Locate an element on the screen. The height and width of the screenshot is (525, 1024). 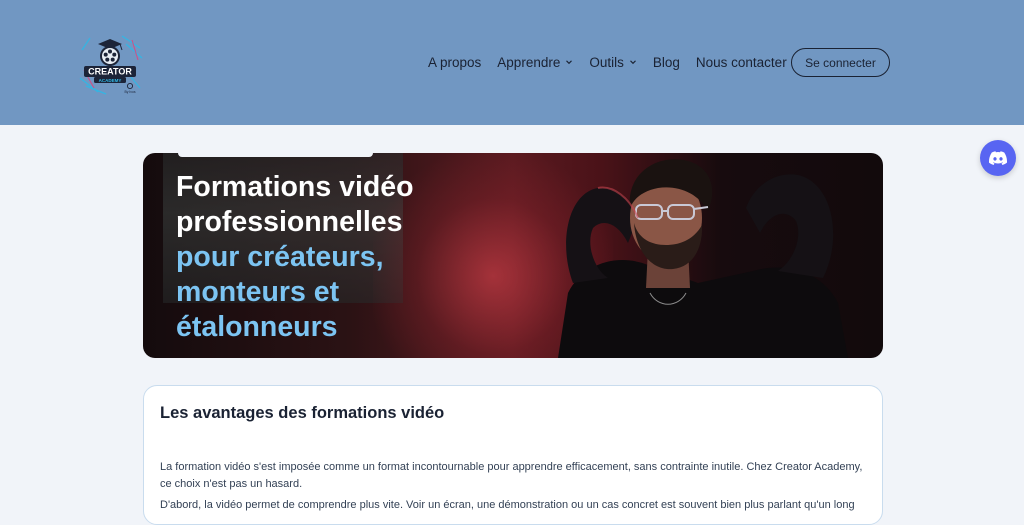
login-button: Se connecter is located at coordinates (840, 62).